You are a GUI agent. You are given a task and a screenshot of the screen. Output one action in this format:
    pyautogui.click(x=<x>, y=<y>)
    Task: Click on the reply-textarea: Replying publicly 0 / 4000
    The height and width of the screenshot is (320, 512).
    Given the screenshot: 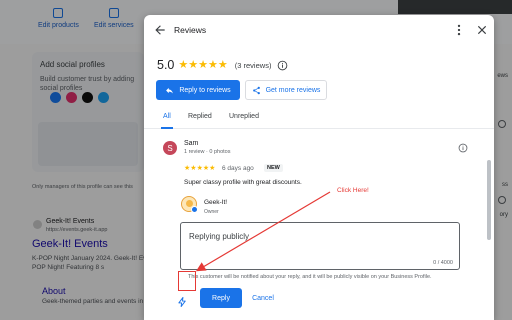 What is the action you would take?
    pyautogui.click(x=320, y=246)
    